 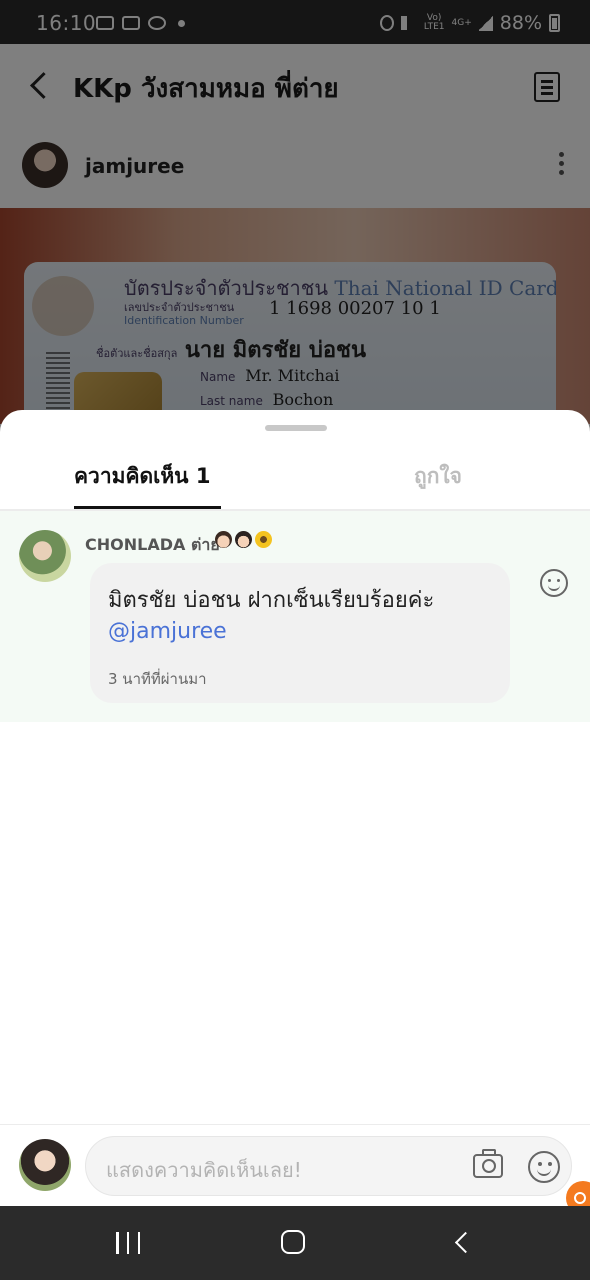 What do you see at coordinates (157, 679) in the screenshot?
I see `comment-timestamp: 3 นาทีที่ผ่านมา` at bounding box center [157, 679].